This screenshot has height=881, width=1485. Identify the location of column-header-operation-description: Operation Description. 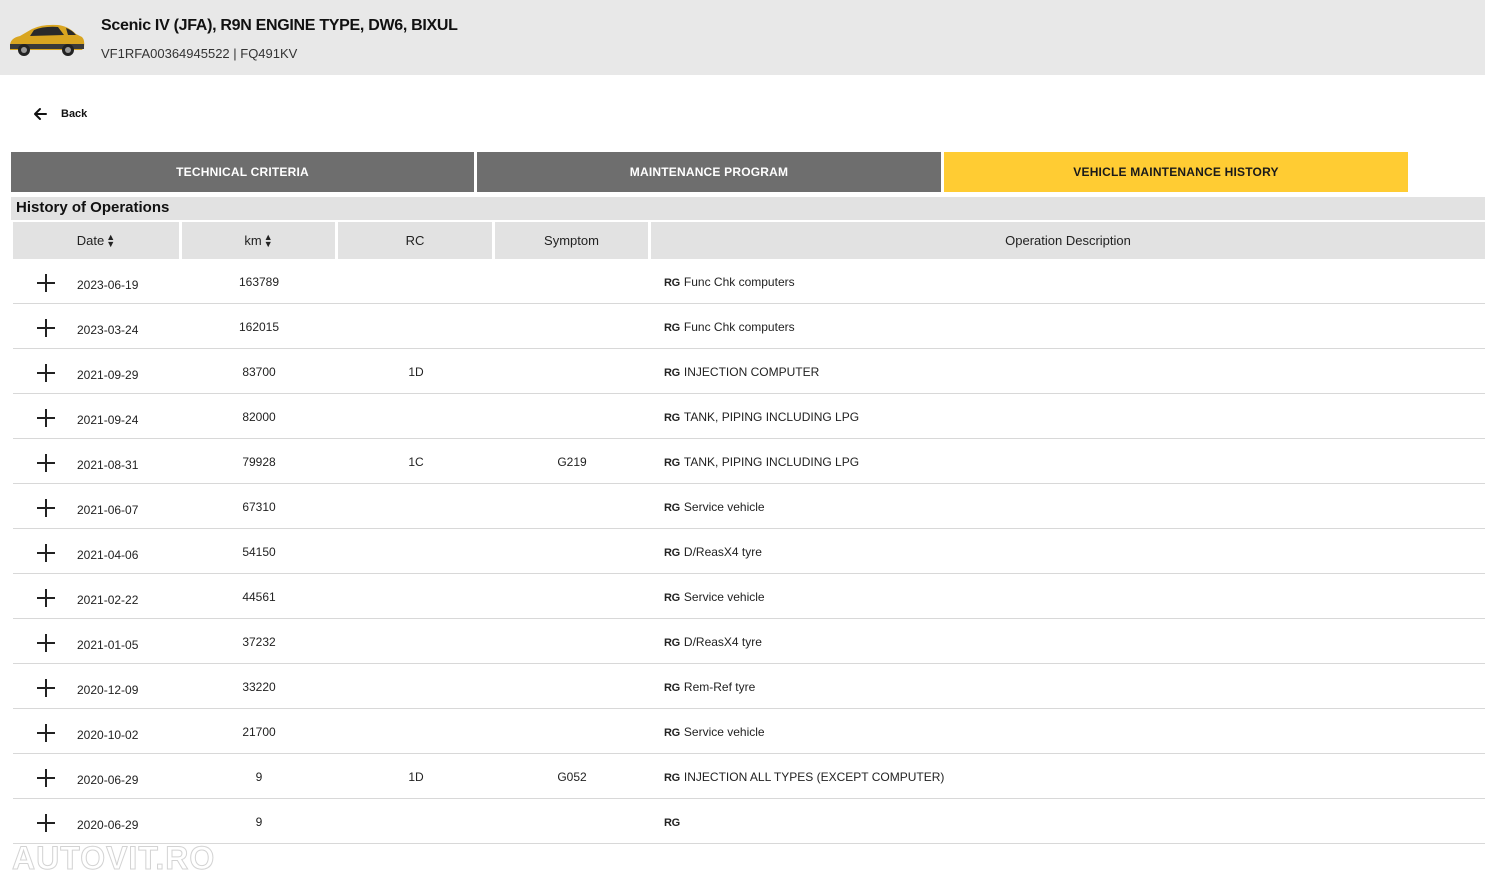
(1068, 240).